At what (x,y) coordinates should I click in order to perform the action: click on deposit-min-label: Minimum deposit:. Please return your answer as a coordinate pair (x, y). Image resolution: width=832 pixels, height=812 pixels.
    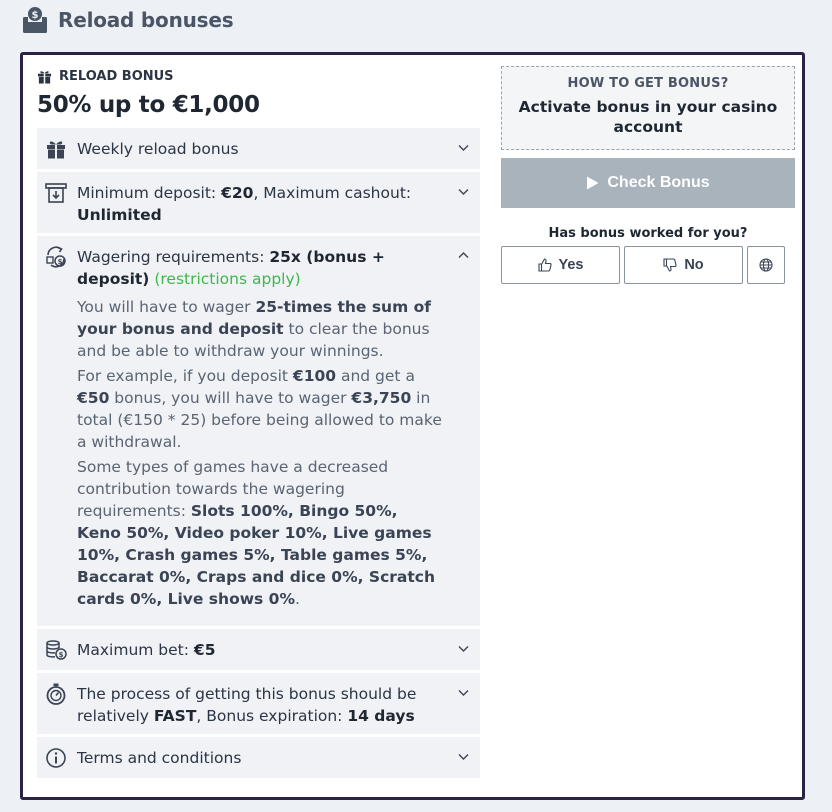
    Looking at the image, I should click on (149, 193).